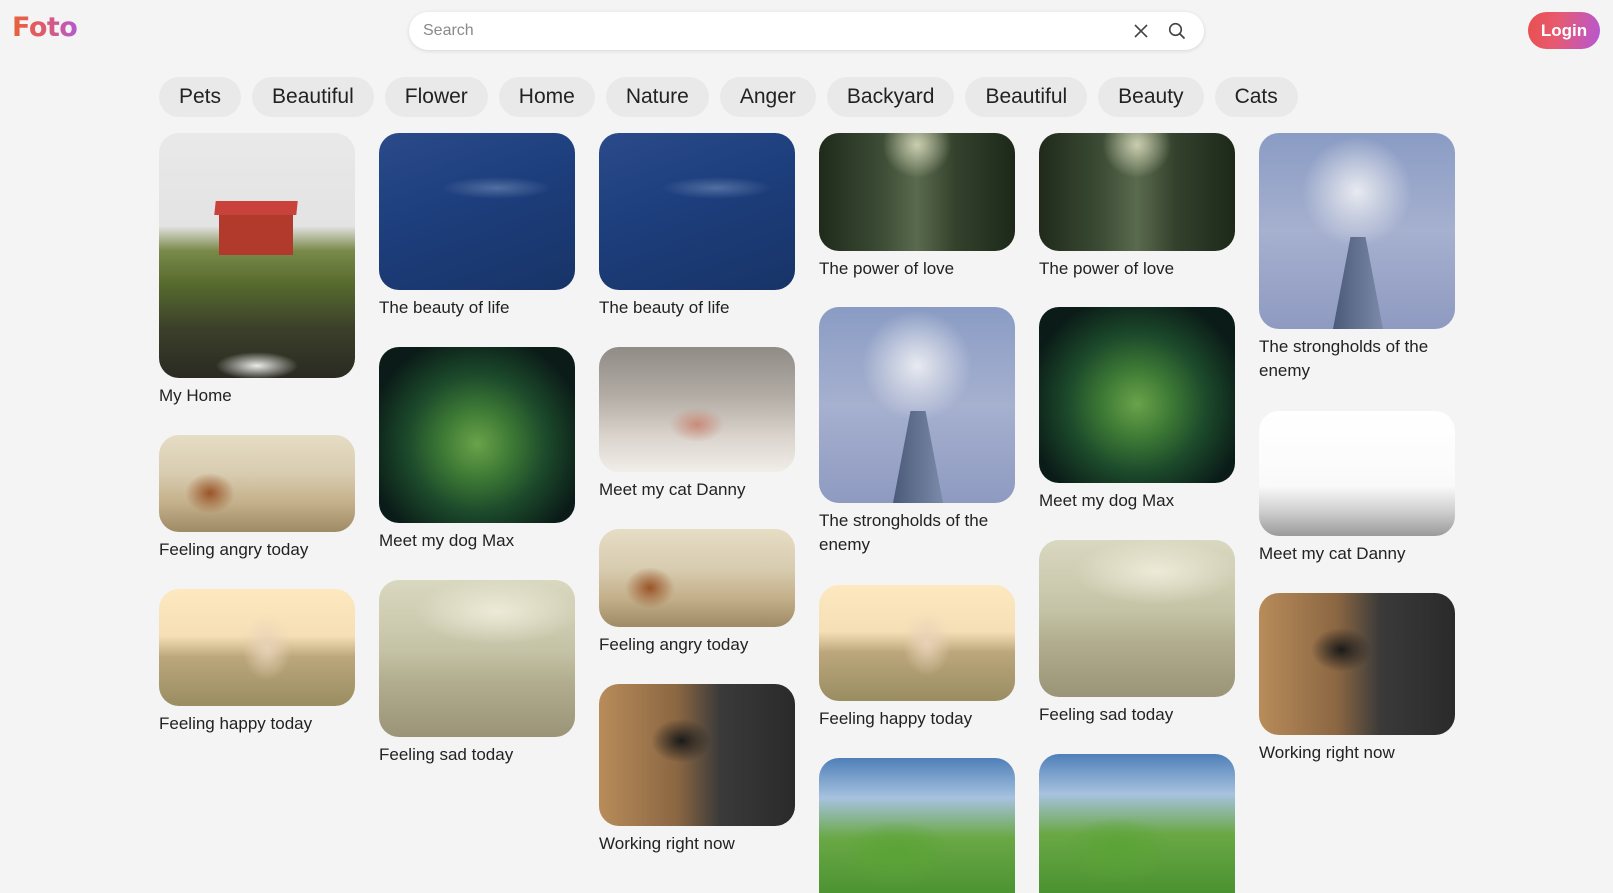  I want to click on search-input, so click(770, 31).